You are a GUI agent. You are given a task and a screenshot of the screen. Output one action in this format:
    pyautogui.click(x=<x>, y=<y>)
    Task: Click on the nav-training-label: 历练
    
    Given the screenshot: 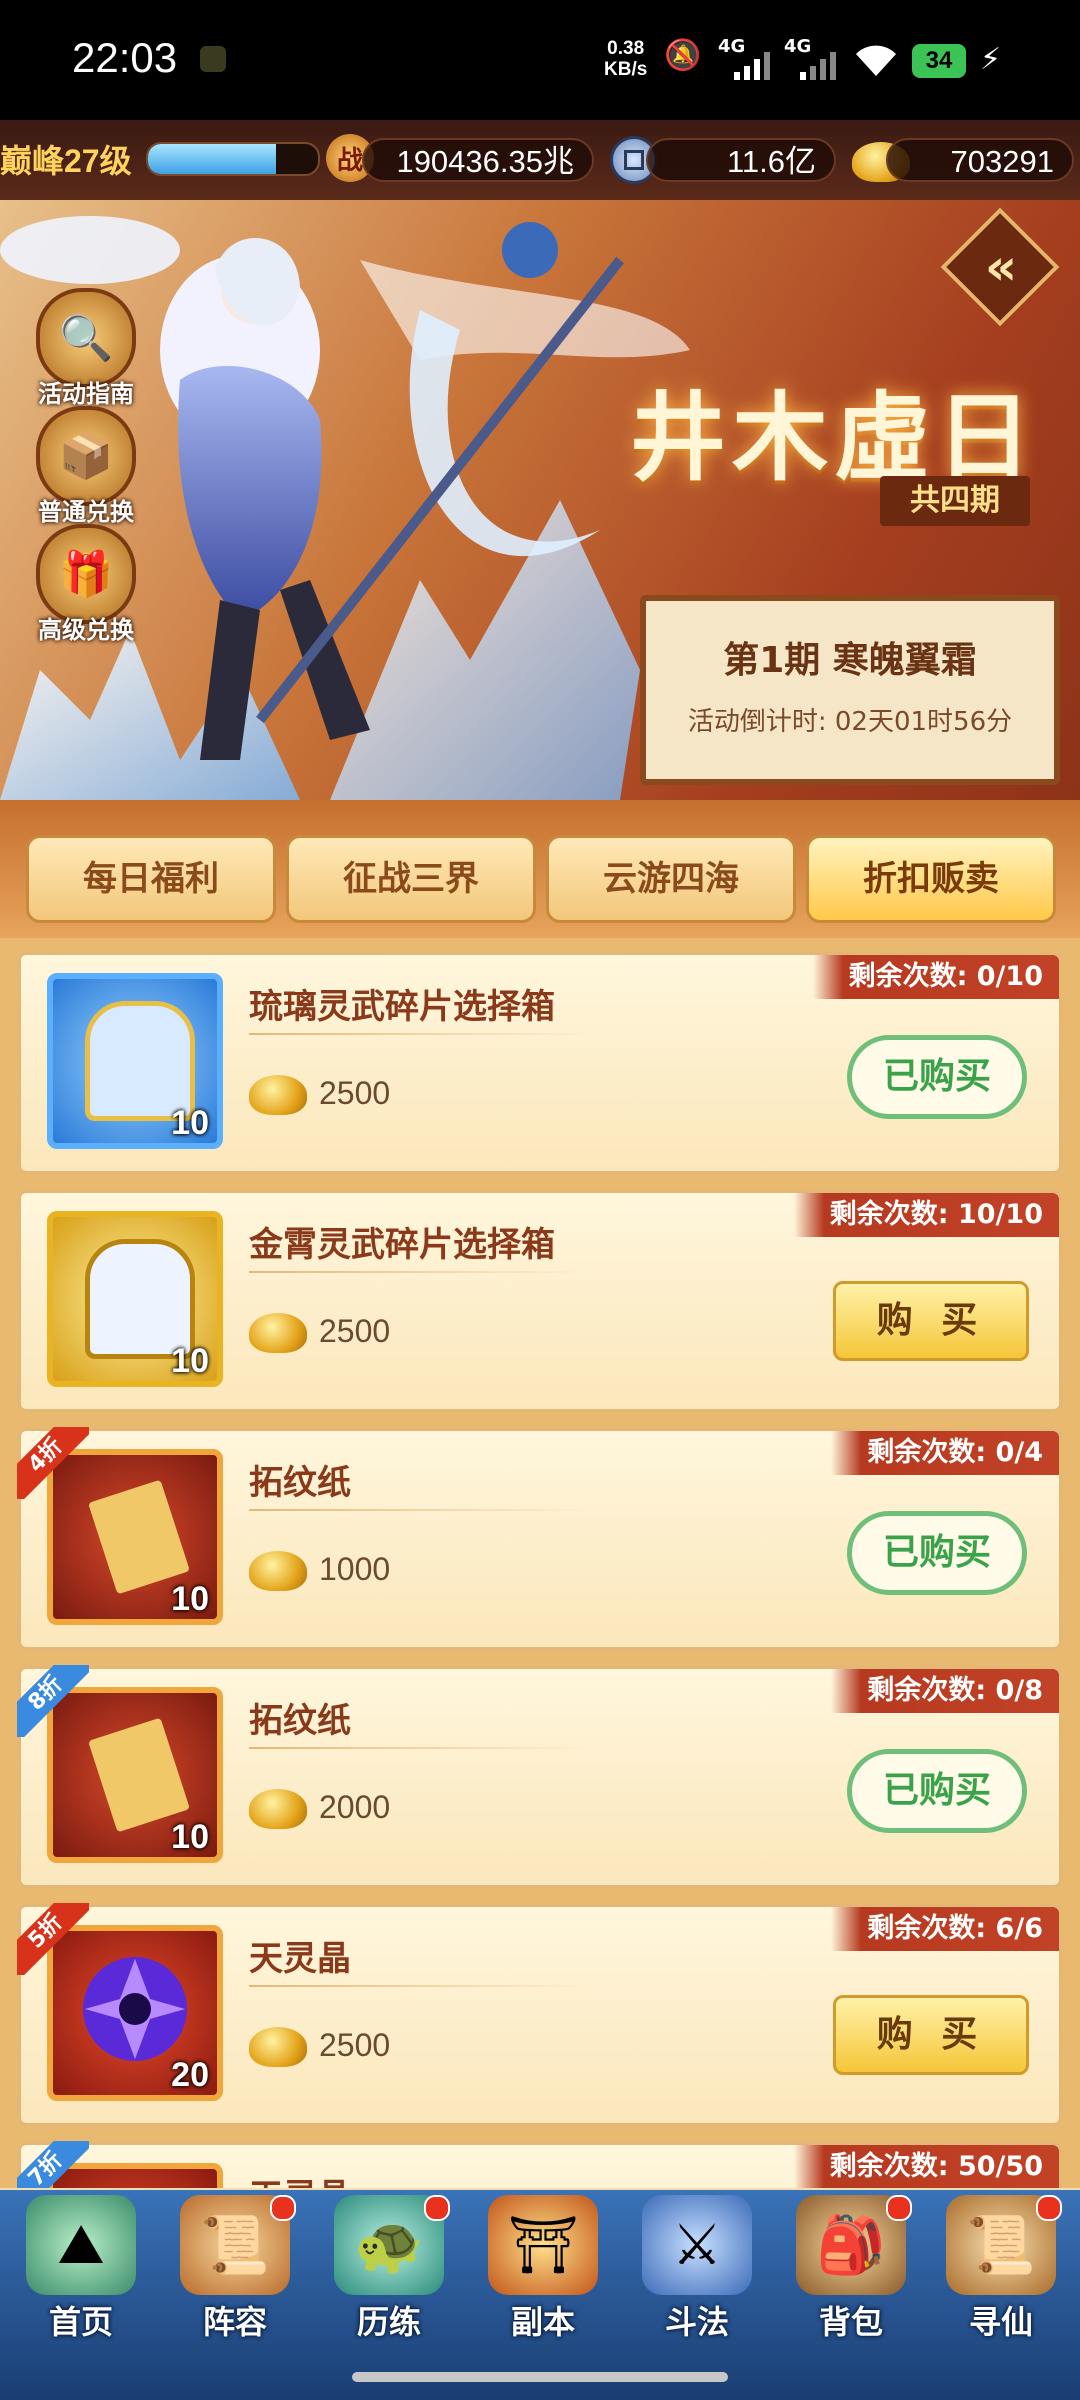 What is the action you would take?
    pyautogui.click(x=388, y=2322)
    